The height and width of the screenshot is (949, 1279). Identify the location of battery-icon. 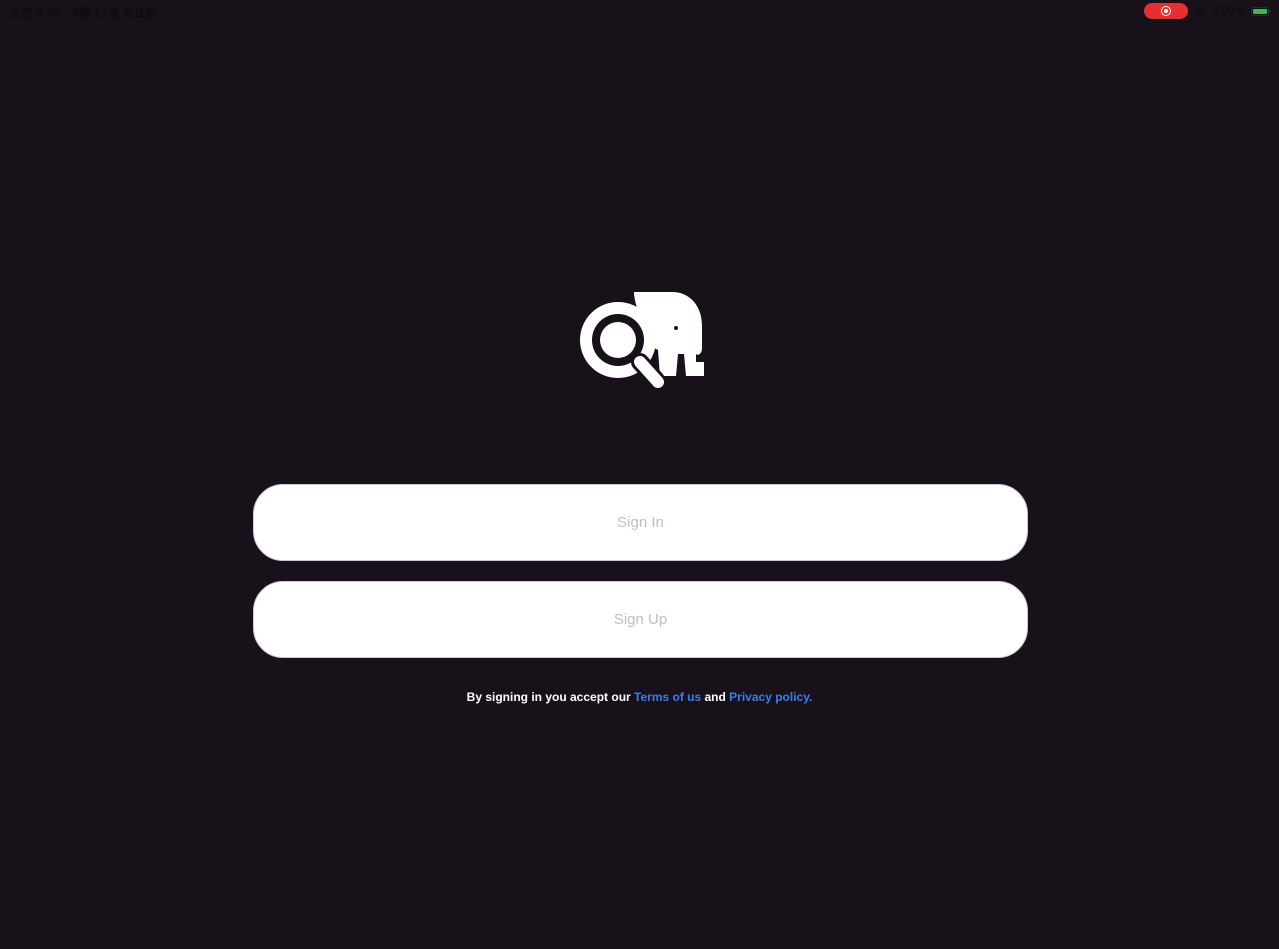
(1261, 11).